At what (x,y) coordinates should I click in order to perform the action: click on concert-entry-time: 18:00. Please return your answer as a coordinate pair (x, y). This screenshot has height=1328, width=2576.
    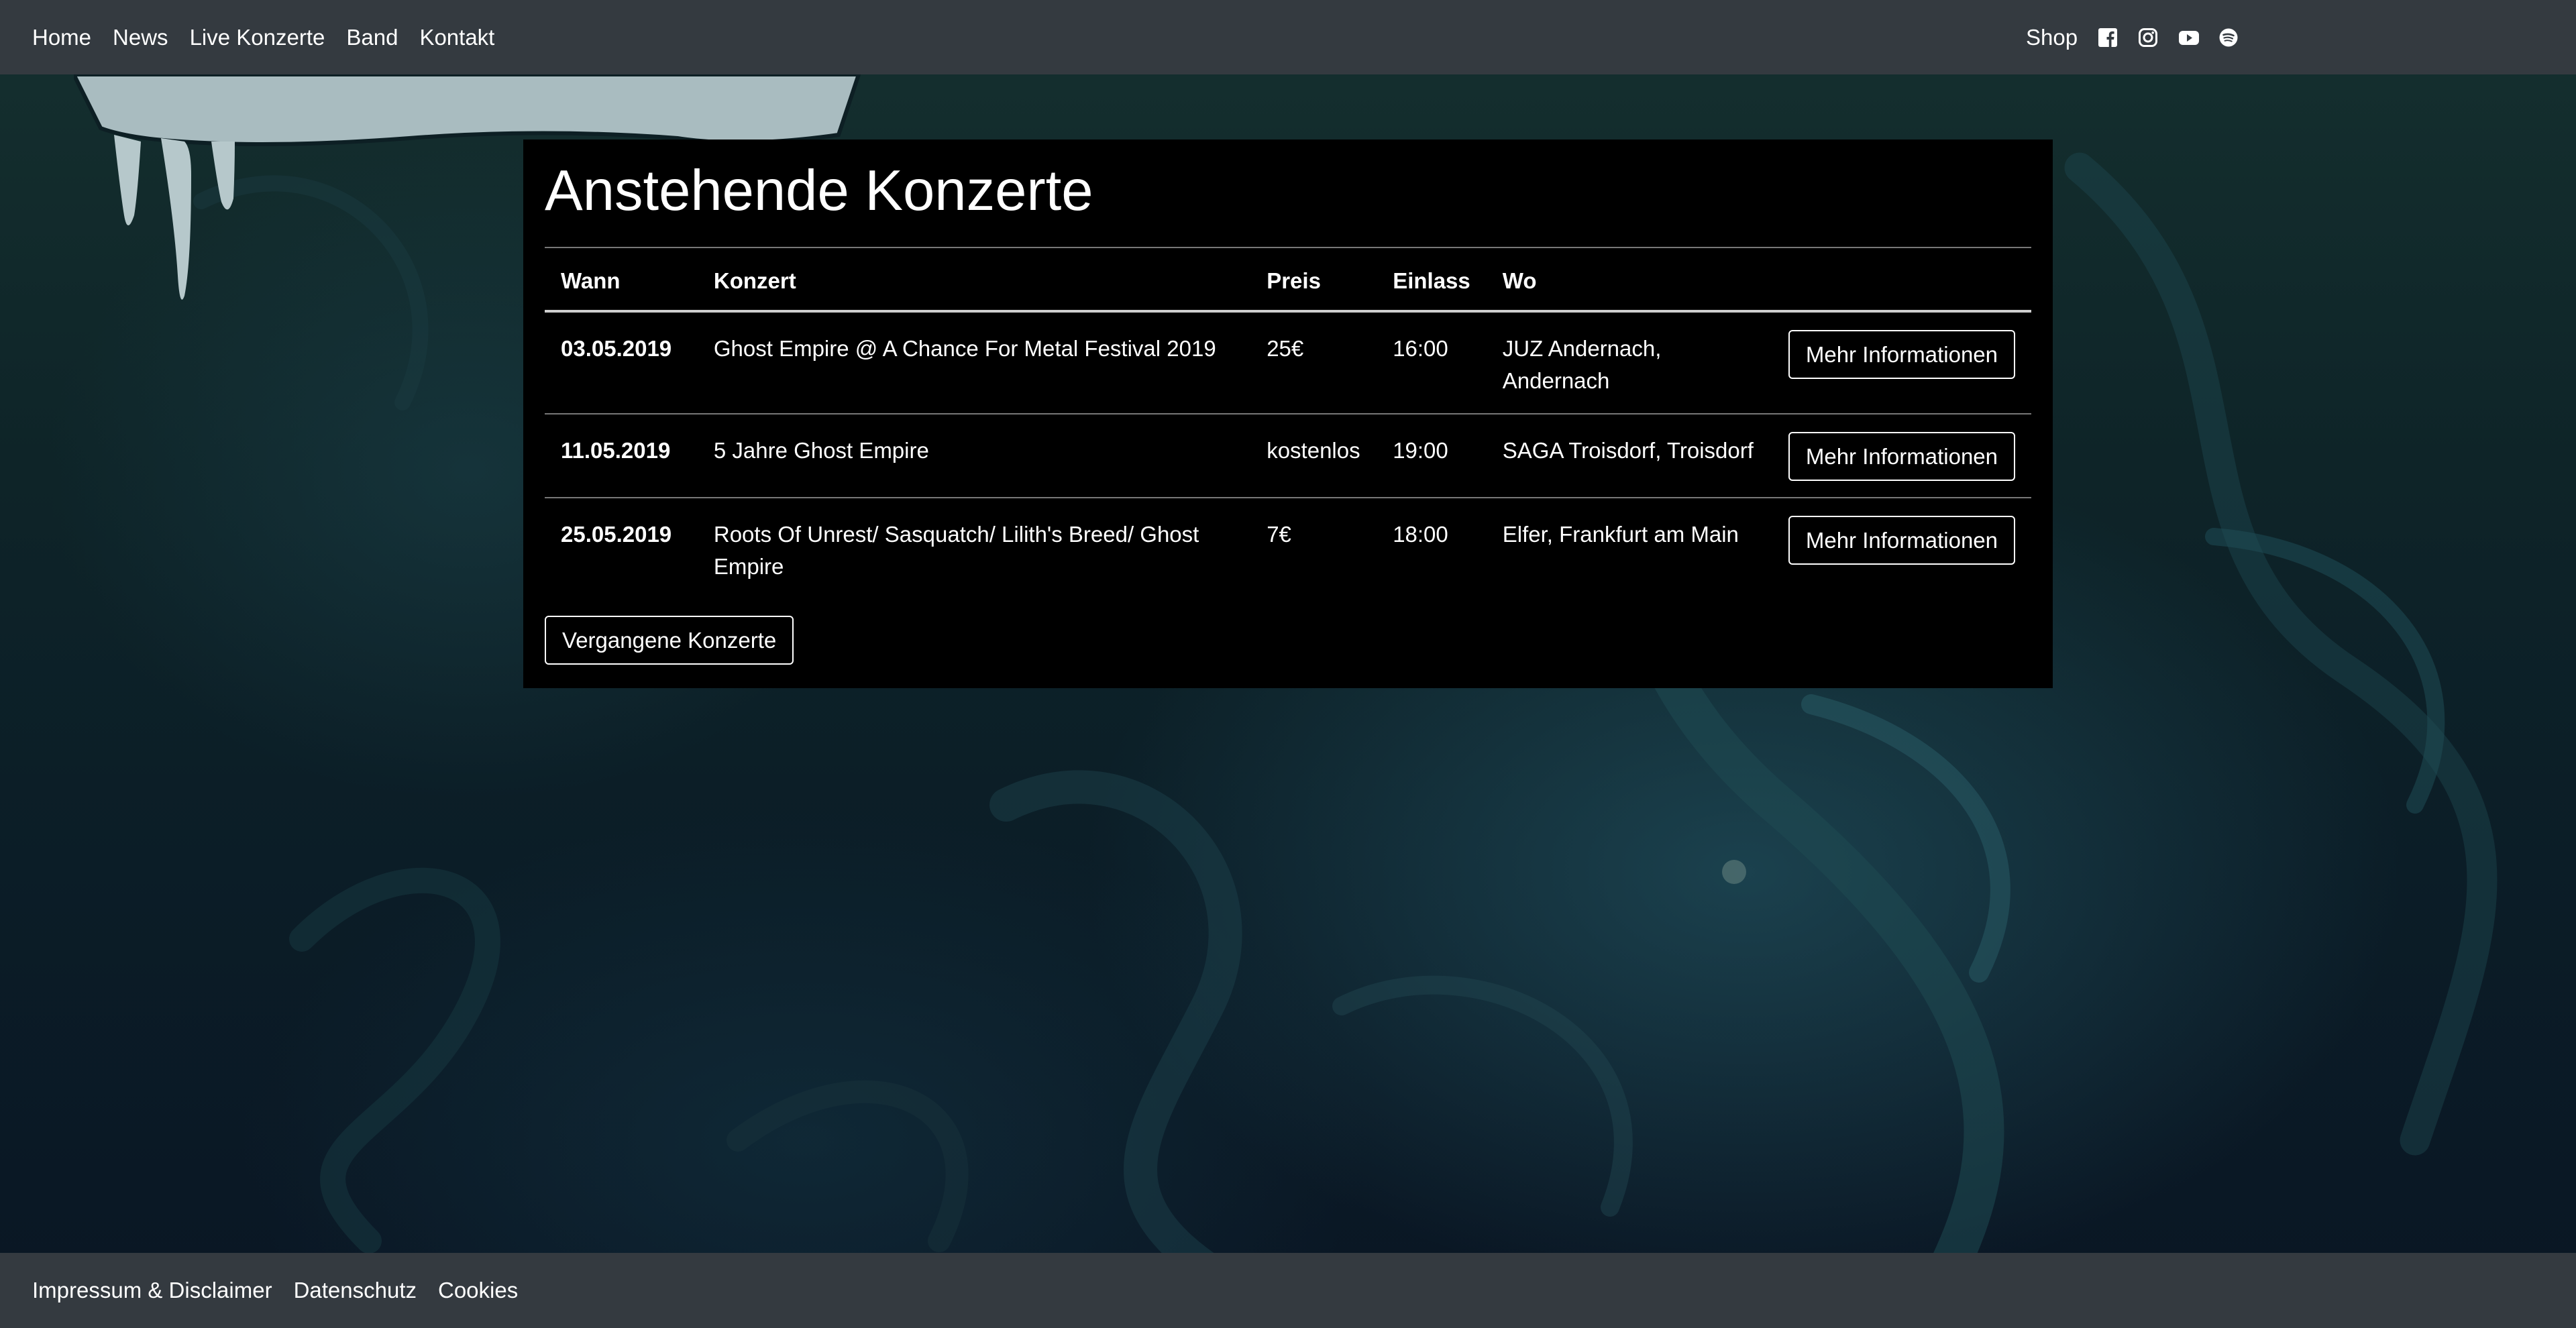
    Looking at the image, I should click on (1432, 548).